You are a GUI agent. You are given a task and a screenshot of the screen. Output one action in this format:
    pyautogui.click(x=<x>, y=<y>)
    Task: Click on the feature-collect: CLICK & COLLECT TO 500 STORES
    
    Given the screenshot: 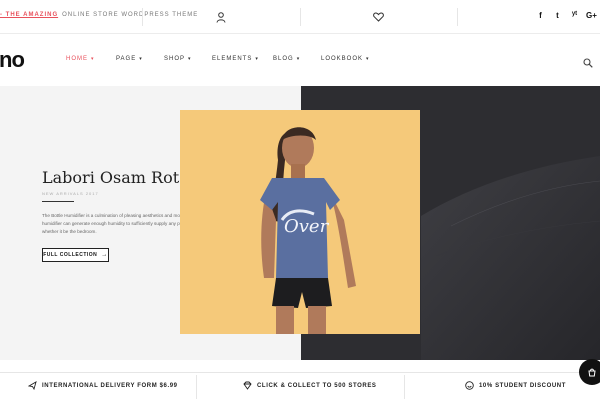 What is the action you would take?
    pyautogui.click(x=310, y=385)
    